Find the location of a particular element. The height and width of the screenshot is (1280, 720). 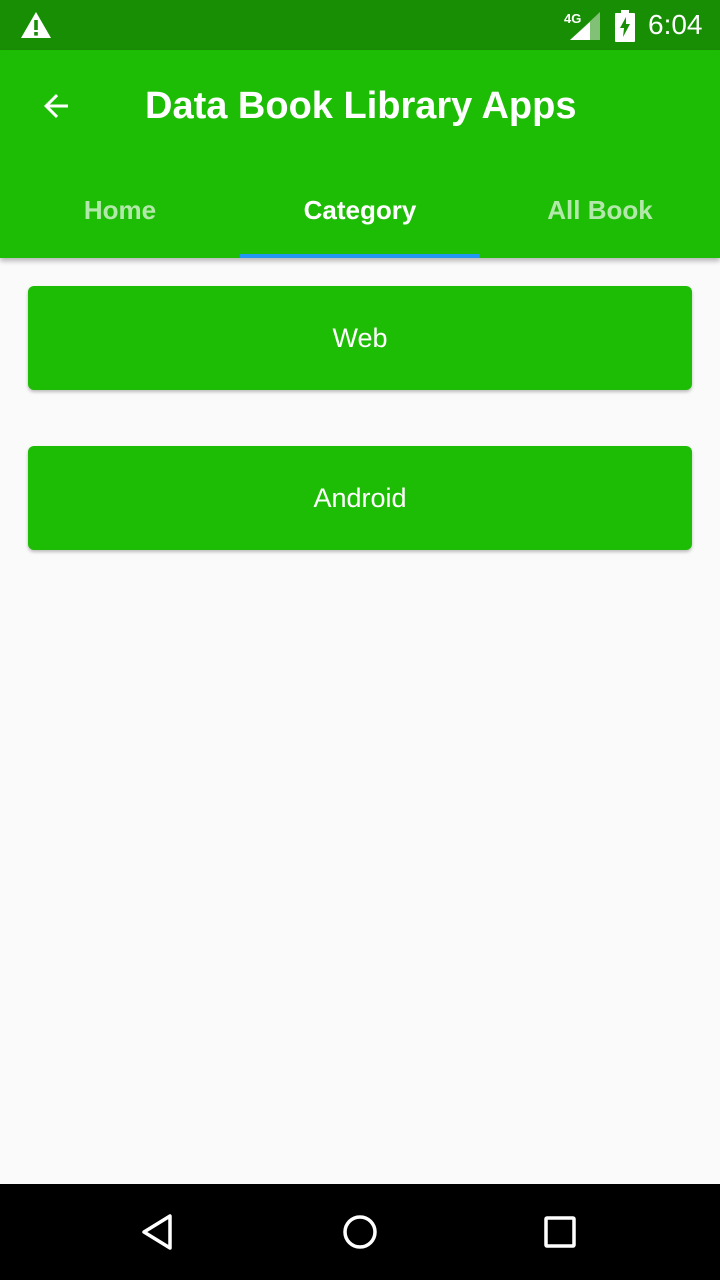

recents-square-icon is located at coordinates (560, 1232).